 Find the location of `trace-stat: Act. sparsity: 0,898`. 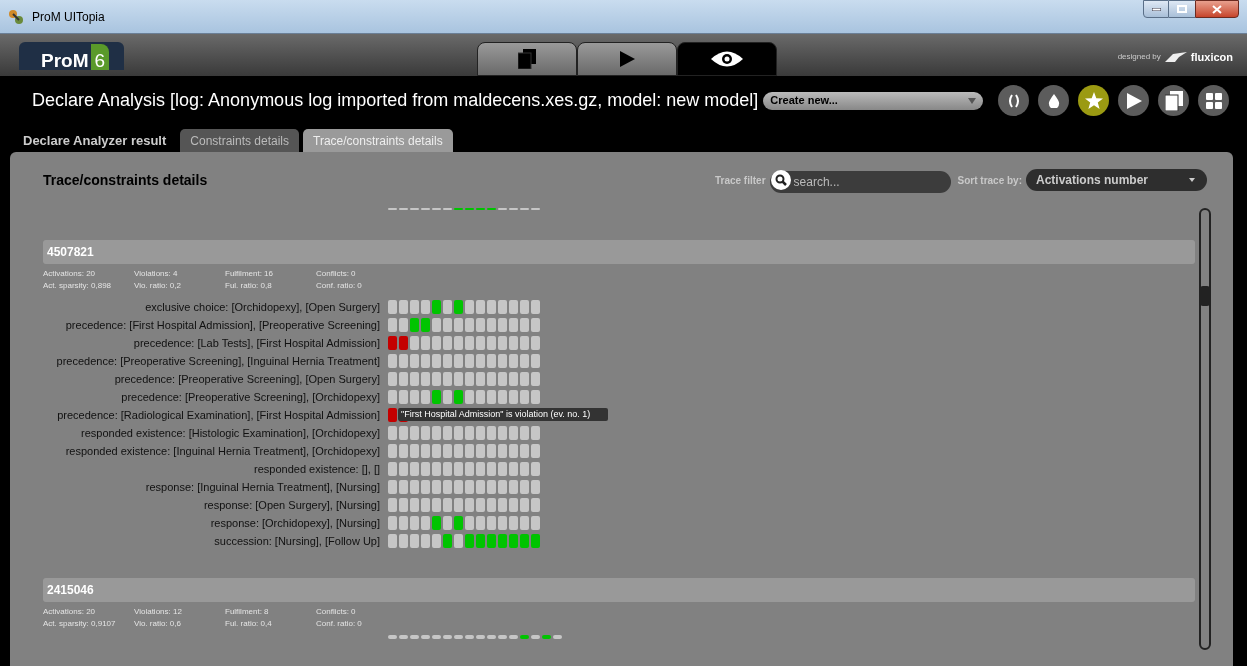

trace-stat: Act. sparsity: 0,898 is located at coordinates (78, 286).